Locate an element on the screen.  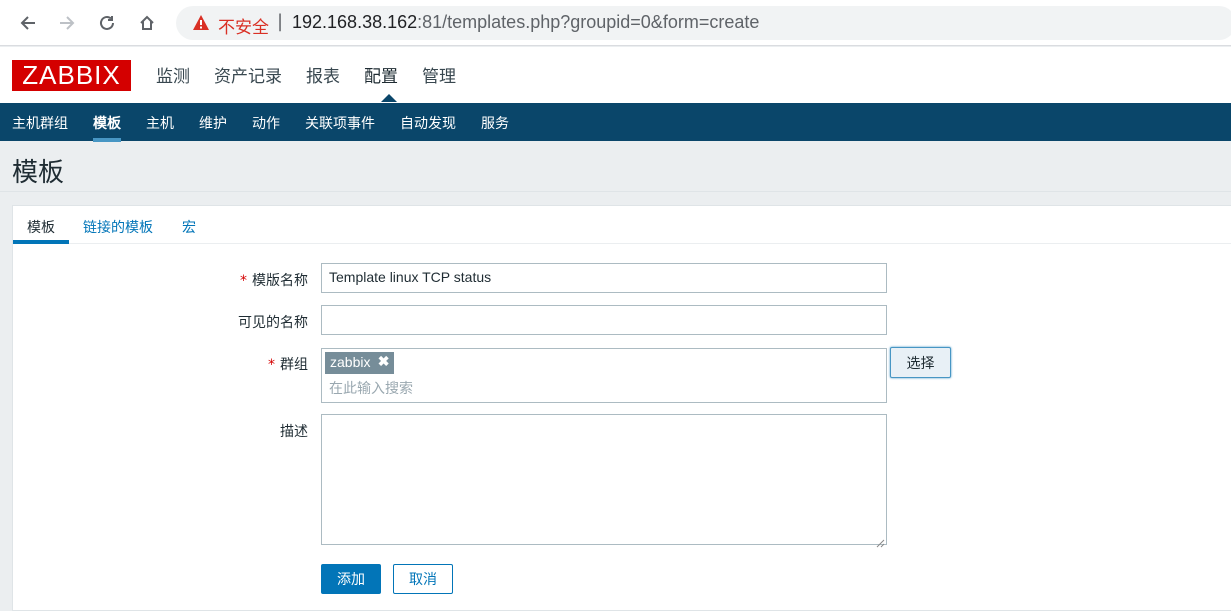
home-icon is located at coordinates (147, 23).